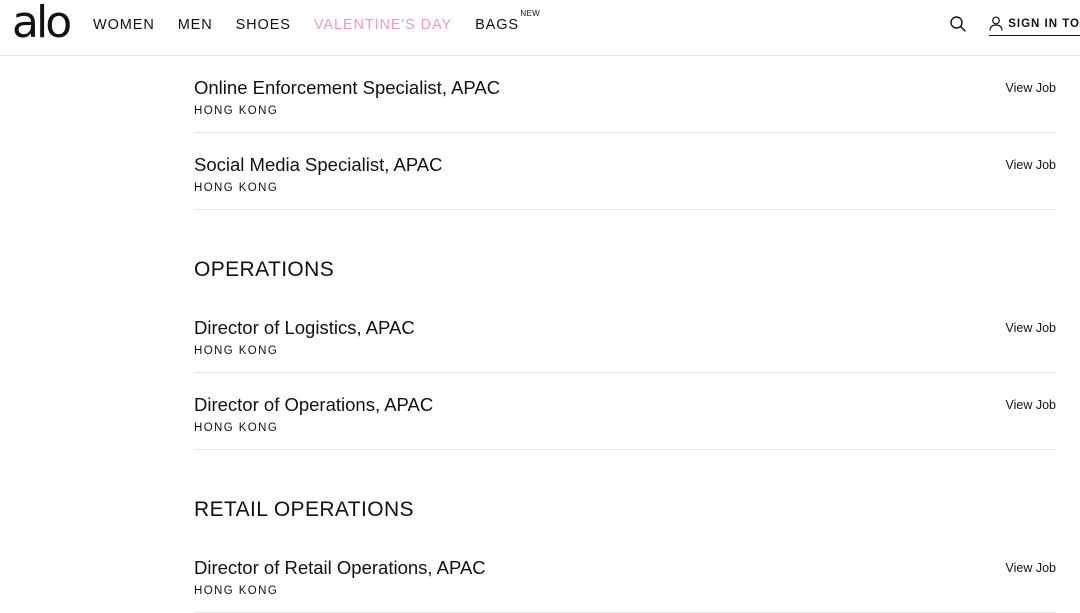 This screenshot has width=1080, height=613. Describe the element at coordinates (996, 23) in the screenshot. I see `user-icon` at that location.